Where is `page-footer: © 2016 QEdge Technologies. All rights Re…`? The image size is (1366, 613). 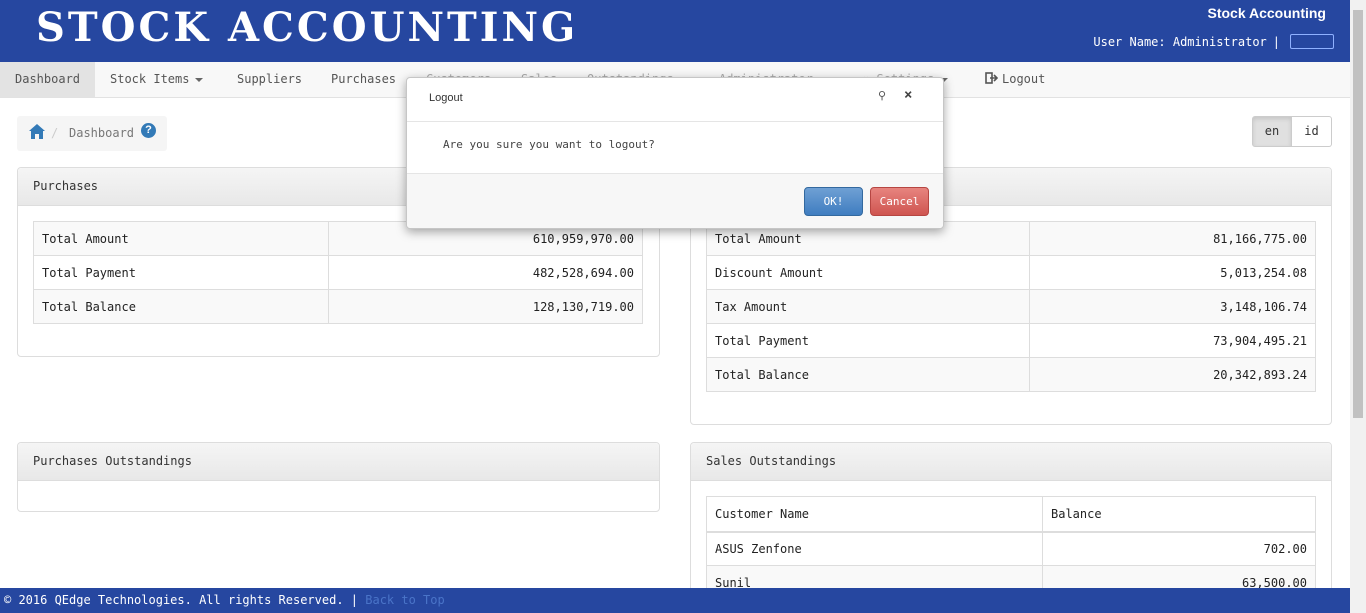
page-footer: © 2016 QEdge Technologies. All rights Re… is located at coordinates (675, 600).